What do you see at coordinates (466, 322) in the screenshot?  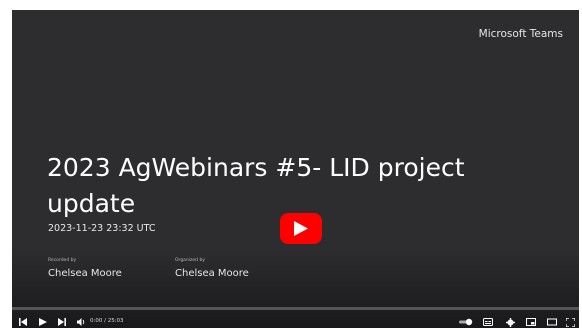 I see `autoplay-toggle-icon` at bounding box center [466, 322].